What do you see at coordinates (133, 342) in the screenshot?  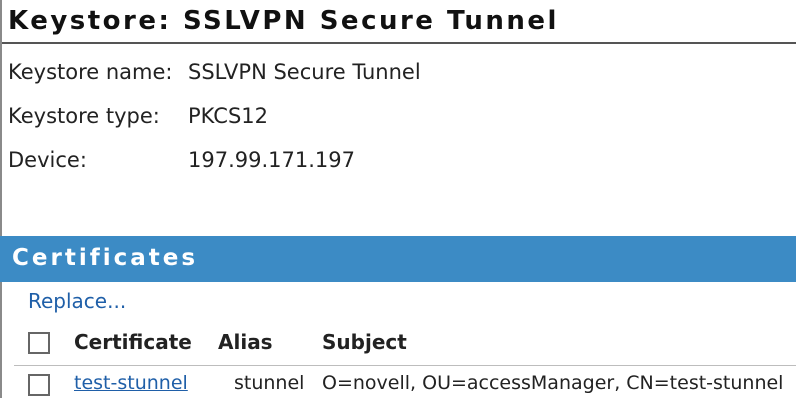 I see `column-header-certificate: Certificate` at bounding box center [133, 342].